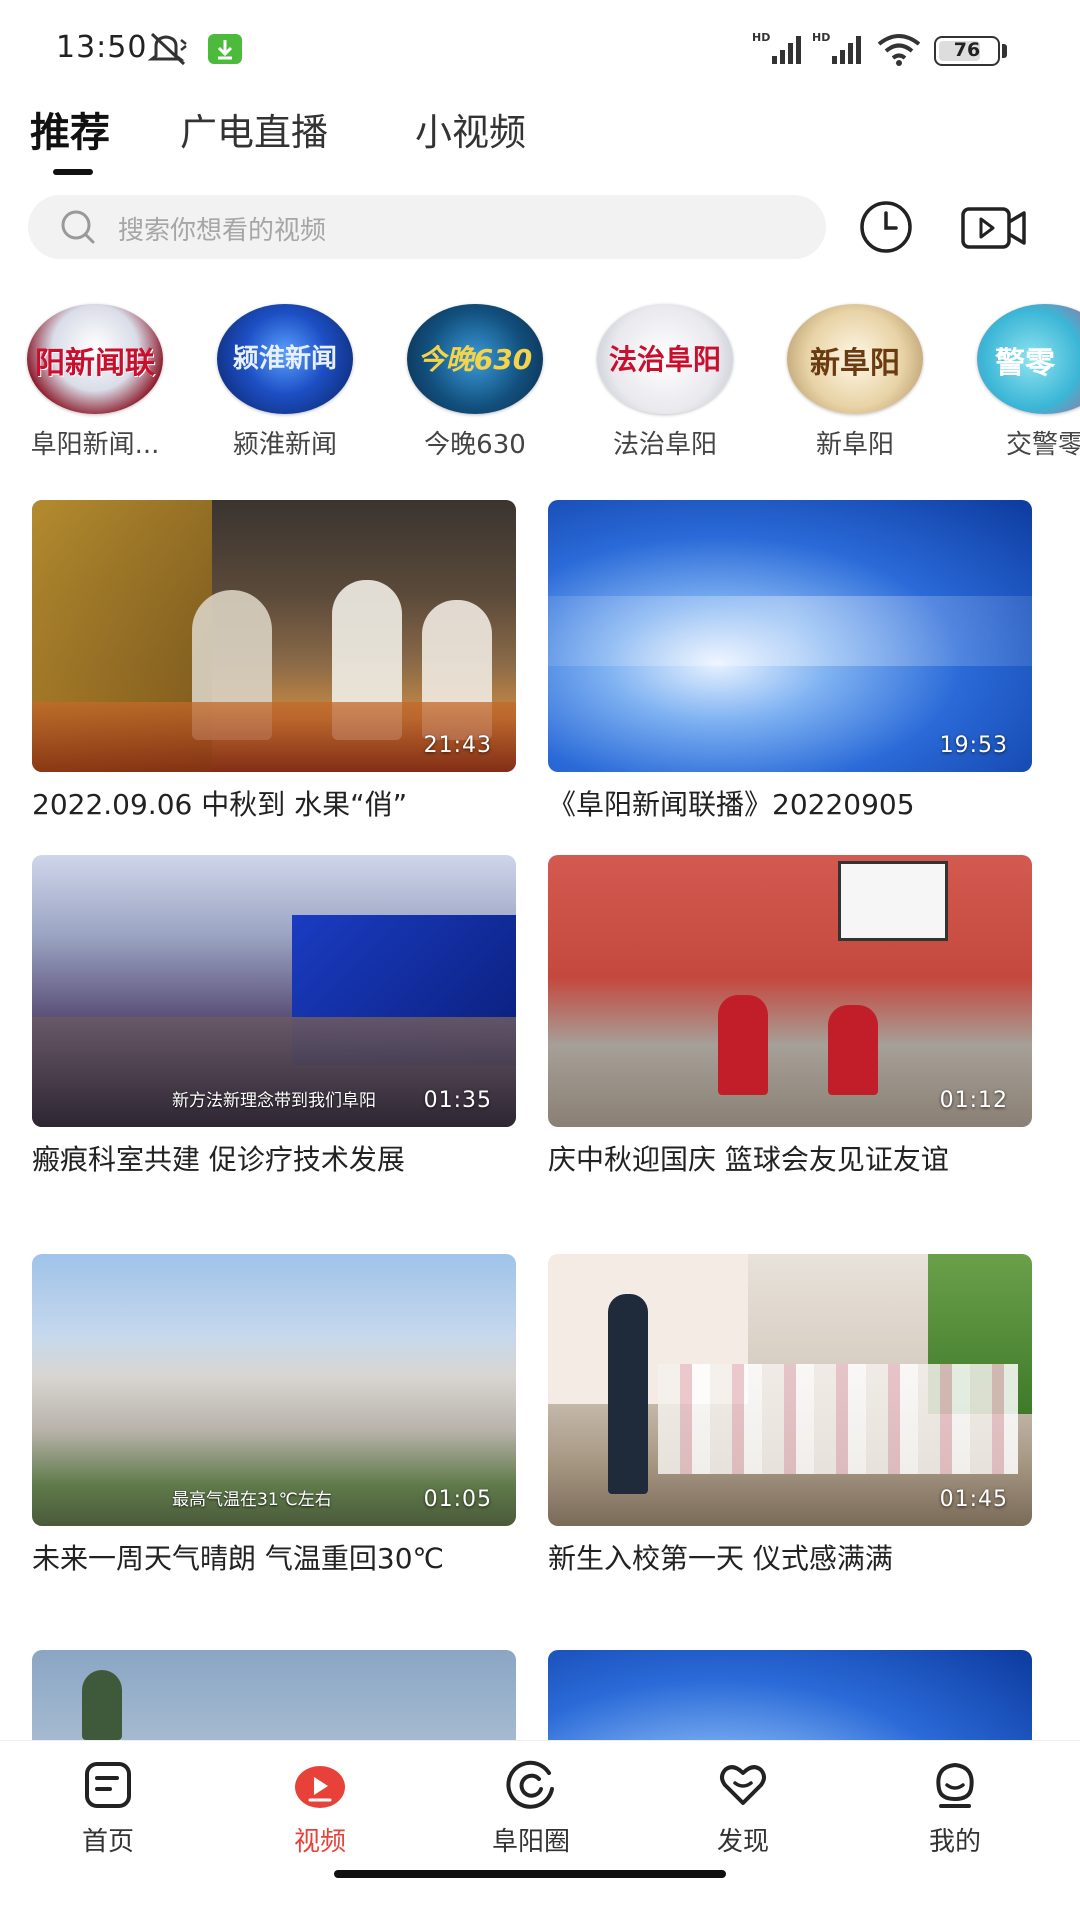 Image resolution: width=1080 pixels, height=1920 pixels. I want to click on video-duration: 01:12, so click(973, 1100).